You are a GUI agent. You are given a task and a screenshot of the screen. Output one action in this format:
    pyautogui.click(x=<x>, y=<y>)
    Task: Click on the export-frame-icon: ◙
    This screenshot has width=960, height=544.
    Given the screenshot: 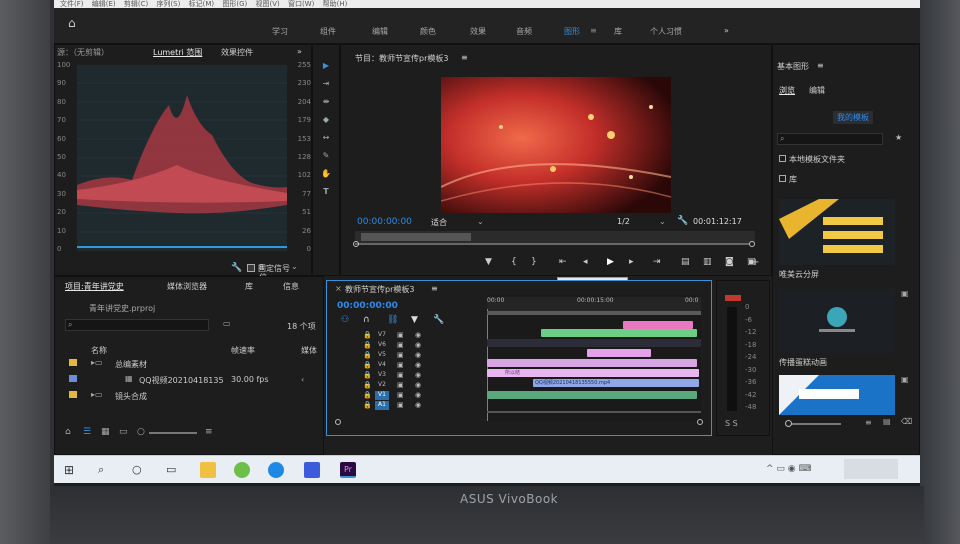 What is the action you would take?
    pyautogui.click(x=729, y=262)
    